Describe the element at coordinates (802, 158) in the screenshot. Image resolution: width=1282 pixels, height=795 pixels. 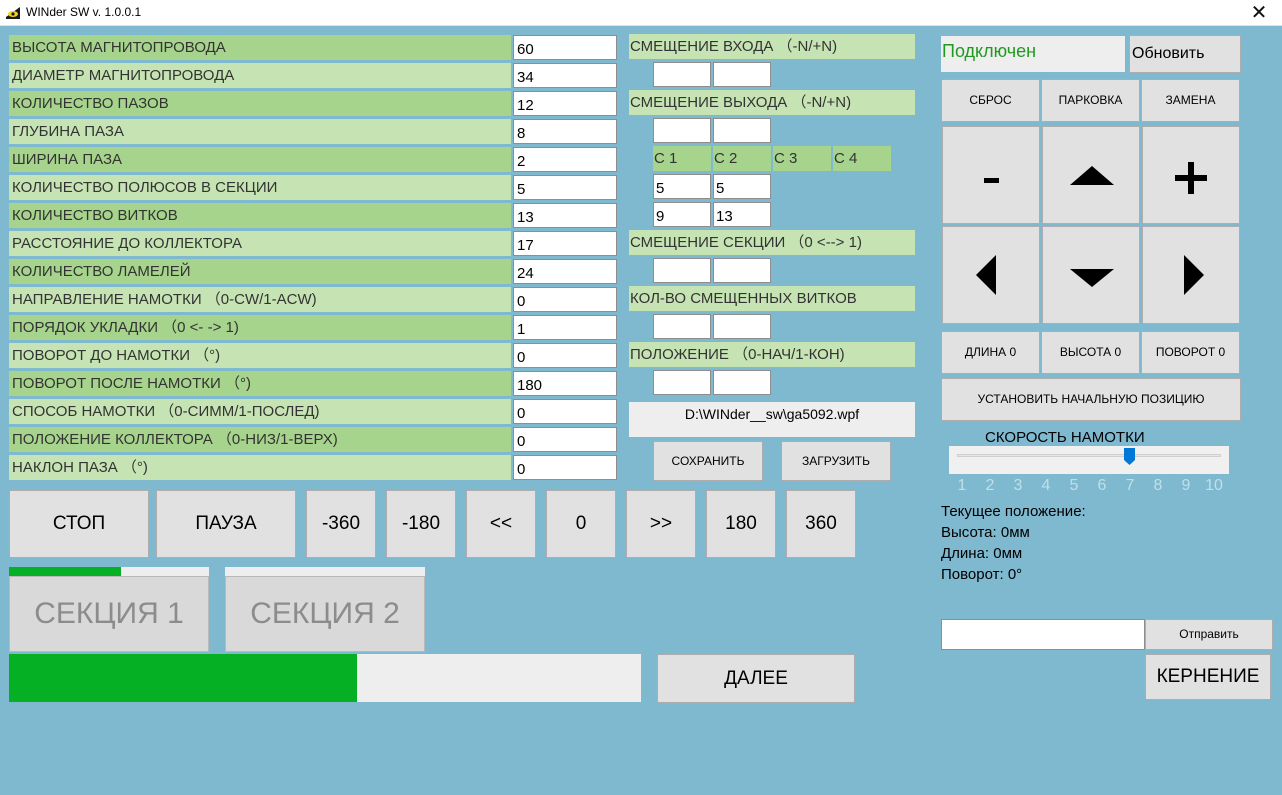
I see `tab-c3: С 3` at that location.